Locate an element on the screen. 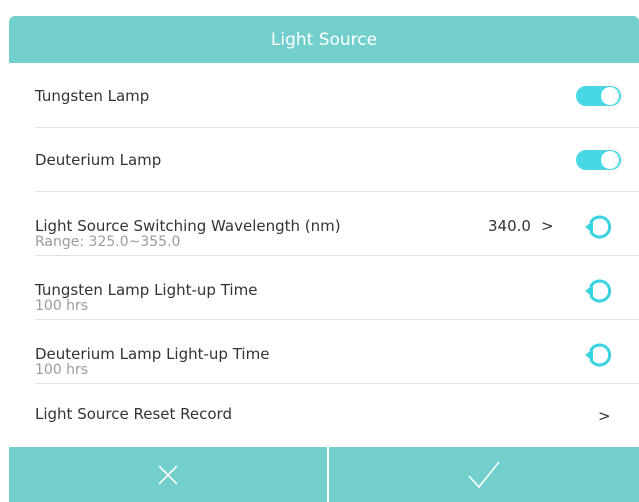  dialog-footer is located at coordinates (324, 474).